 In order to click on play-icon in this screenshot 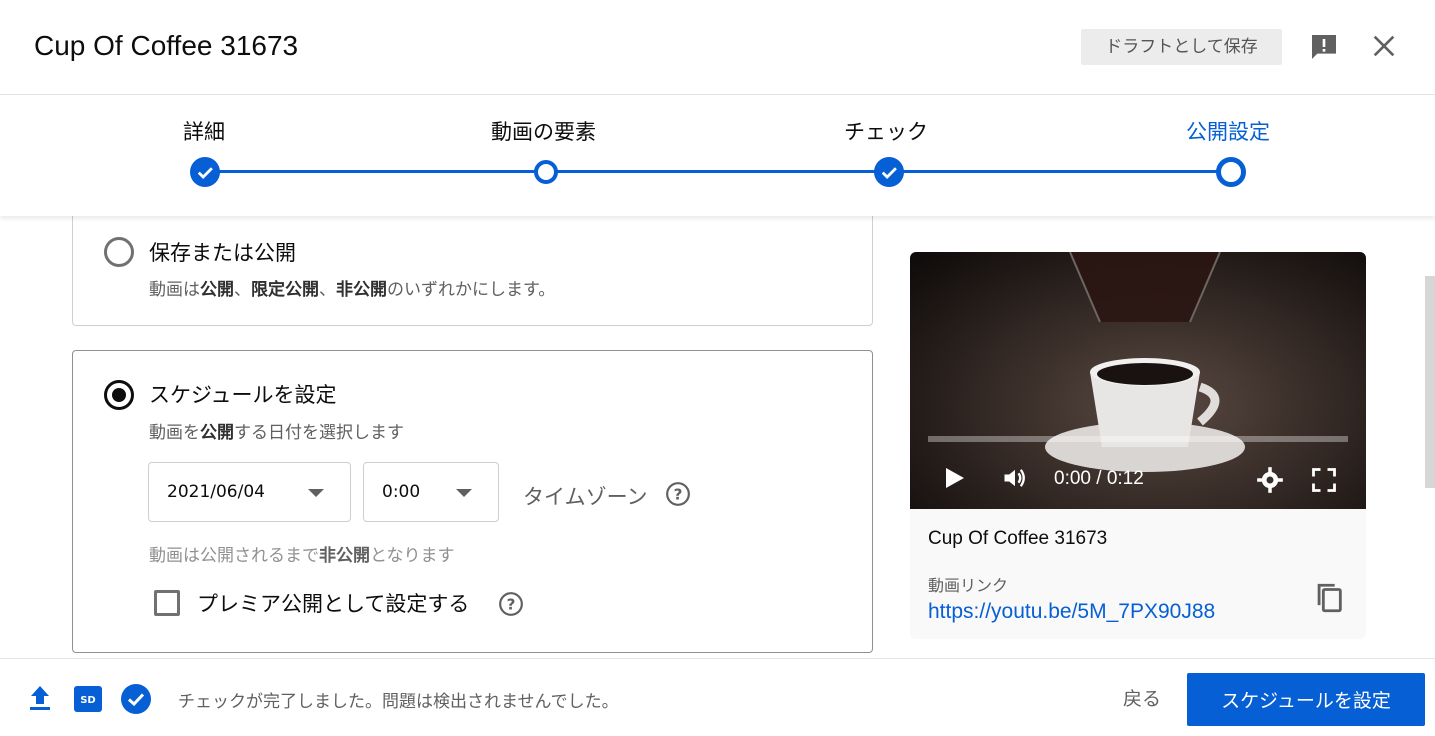, I will do `click(955, 478)`.